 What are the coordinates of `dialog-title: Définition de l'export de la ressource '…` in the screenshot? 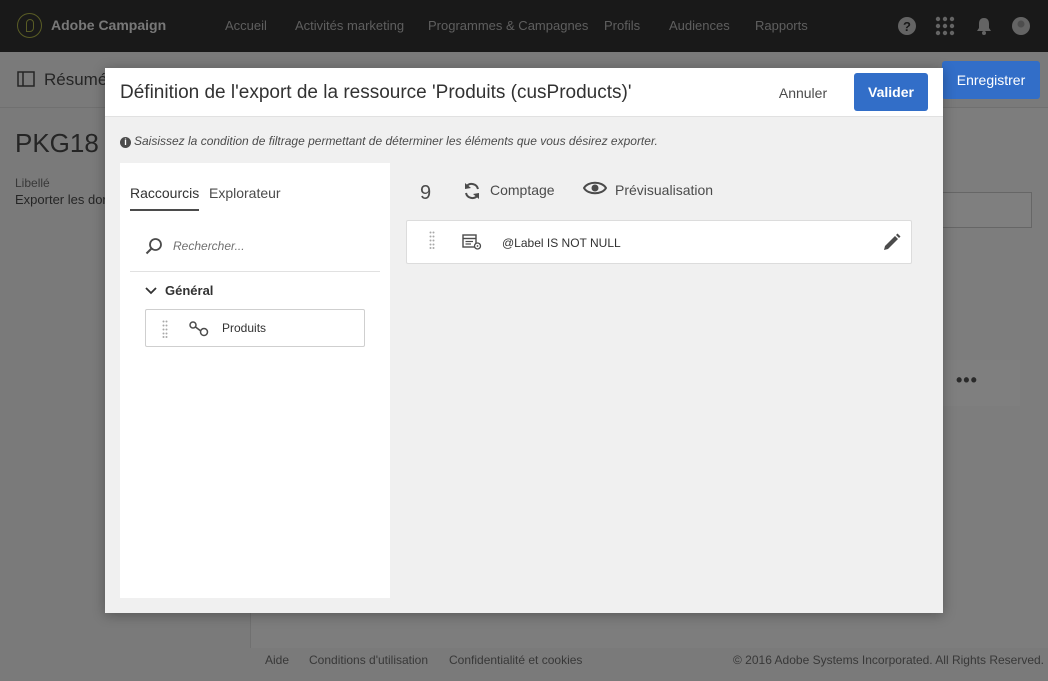 It's located at (376, 92).